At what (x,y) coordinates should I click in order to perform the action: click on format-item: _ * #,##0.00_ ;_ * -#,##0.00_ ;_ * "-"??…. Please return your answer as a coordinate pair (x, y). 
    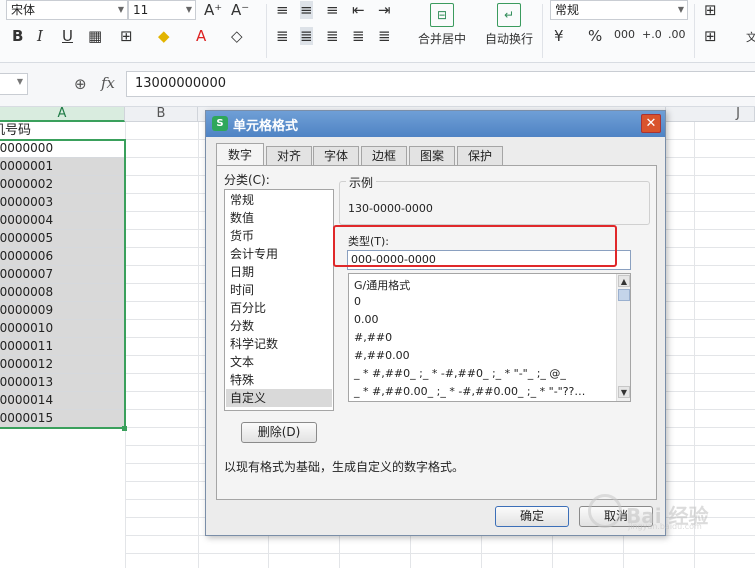
    Looking at the image, I should click on (469, 391).